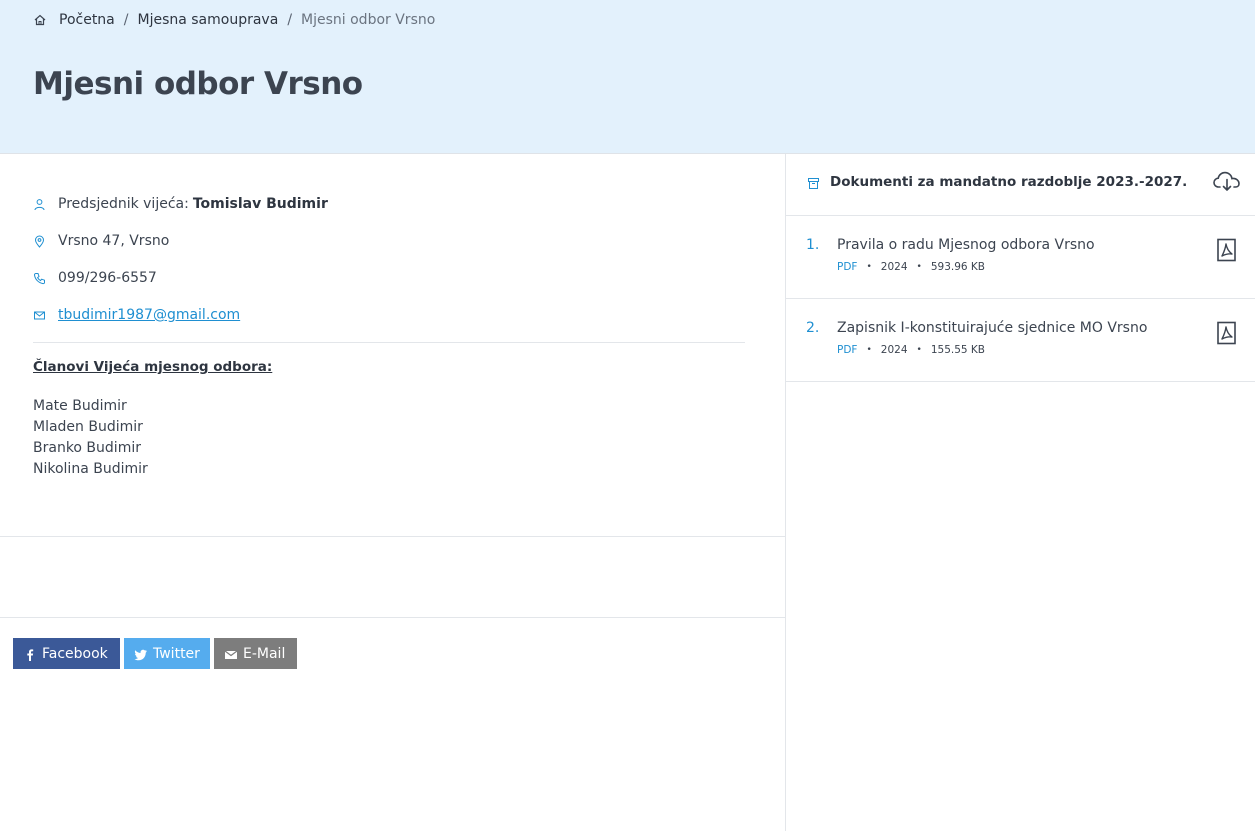  I want to click on address-row: Vrsno 47, Vrsno, so click(101, 241).